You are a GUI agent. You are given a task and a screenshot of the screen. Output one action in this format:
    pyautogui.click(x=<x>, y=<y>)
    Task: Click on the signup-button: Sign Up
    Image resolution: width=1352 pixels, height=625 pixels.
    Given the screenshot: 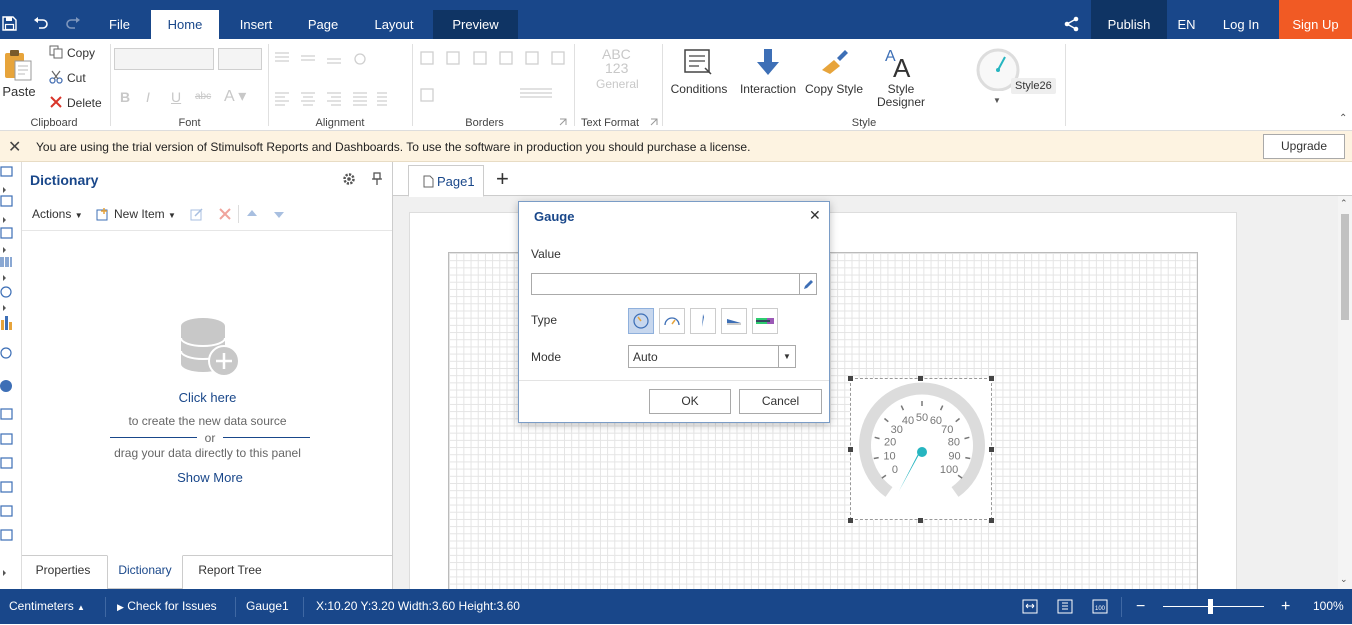 What is the action you would take?
    pyautogui.click(x=1315, y=19)
    